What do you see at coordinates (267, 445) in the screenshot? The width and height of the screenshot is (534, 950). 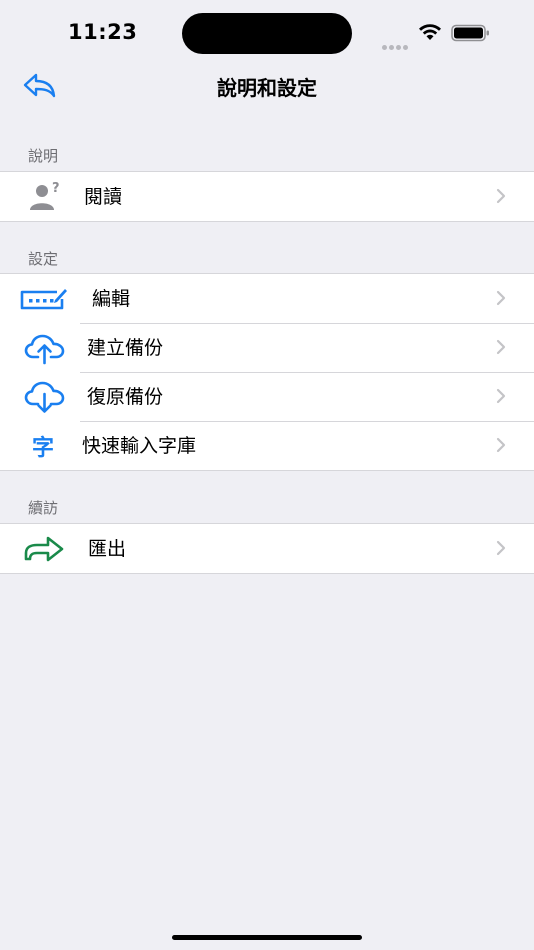 I see `row-quick-input-library: 字 快速輸入字庫` at bounding box center [267, 445].